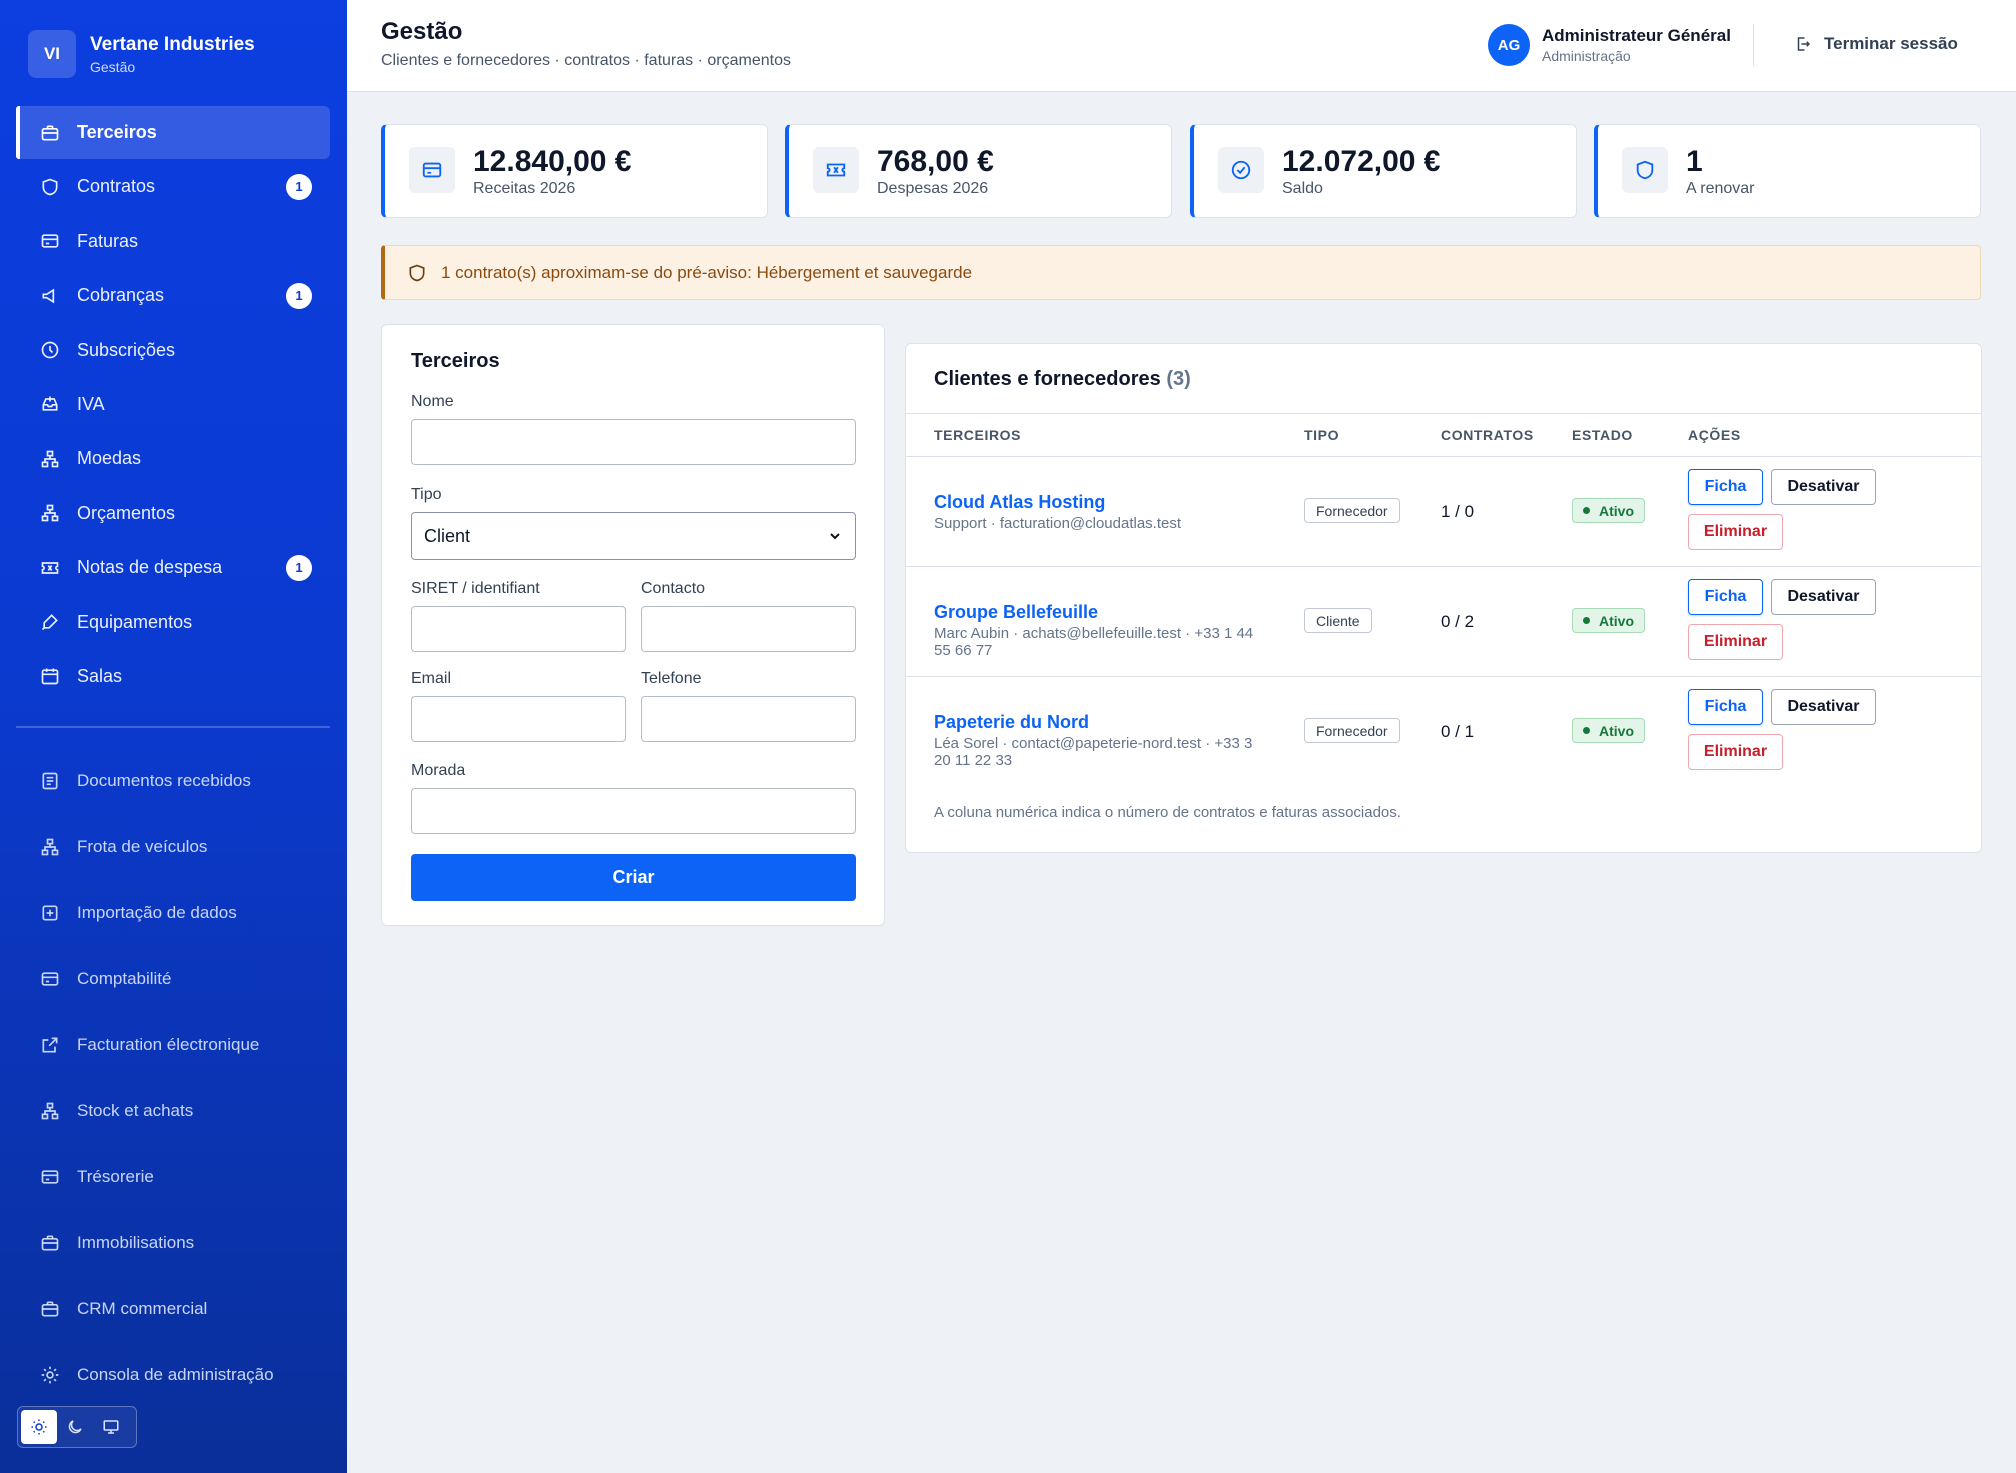 Image resolution: width=2016 pixels, height=1473 pixels. I want to click on theme-system-button, so click(111, 1427).